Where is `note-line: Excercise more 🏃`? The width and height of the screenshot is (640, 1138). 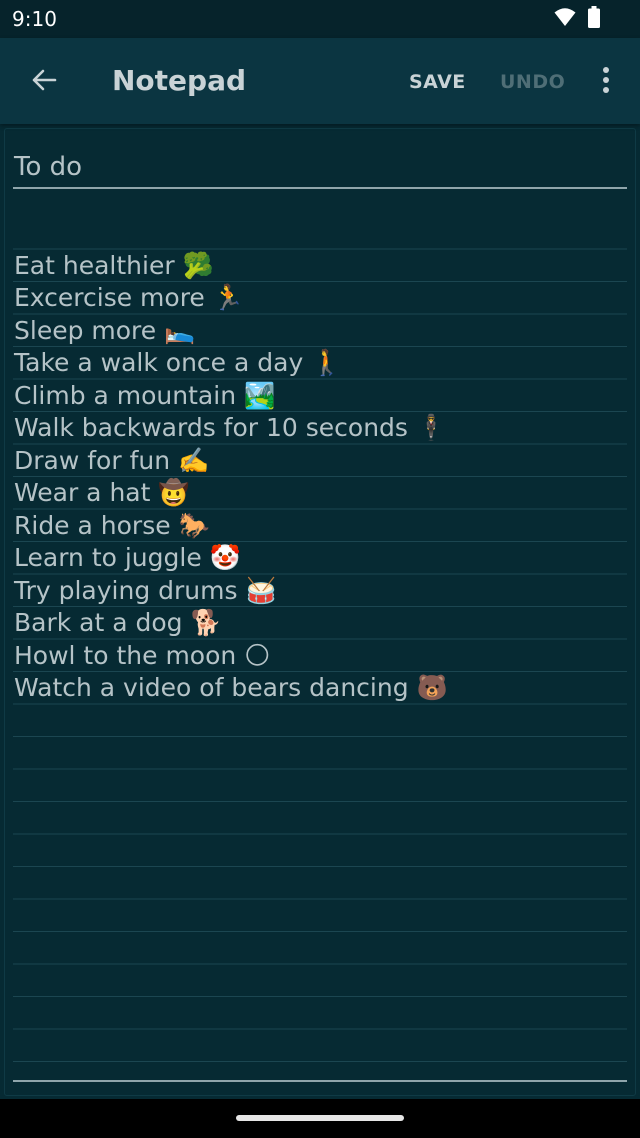
note-line: Excercise more 🏃 is located at coordinates (129, 297).